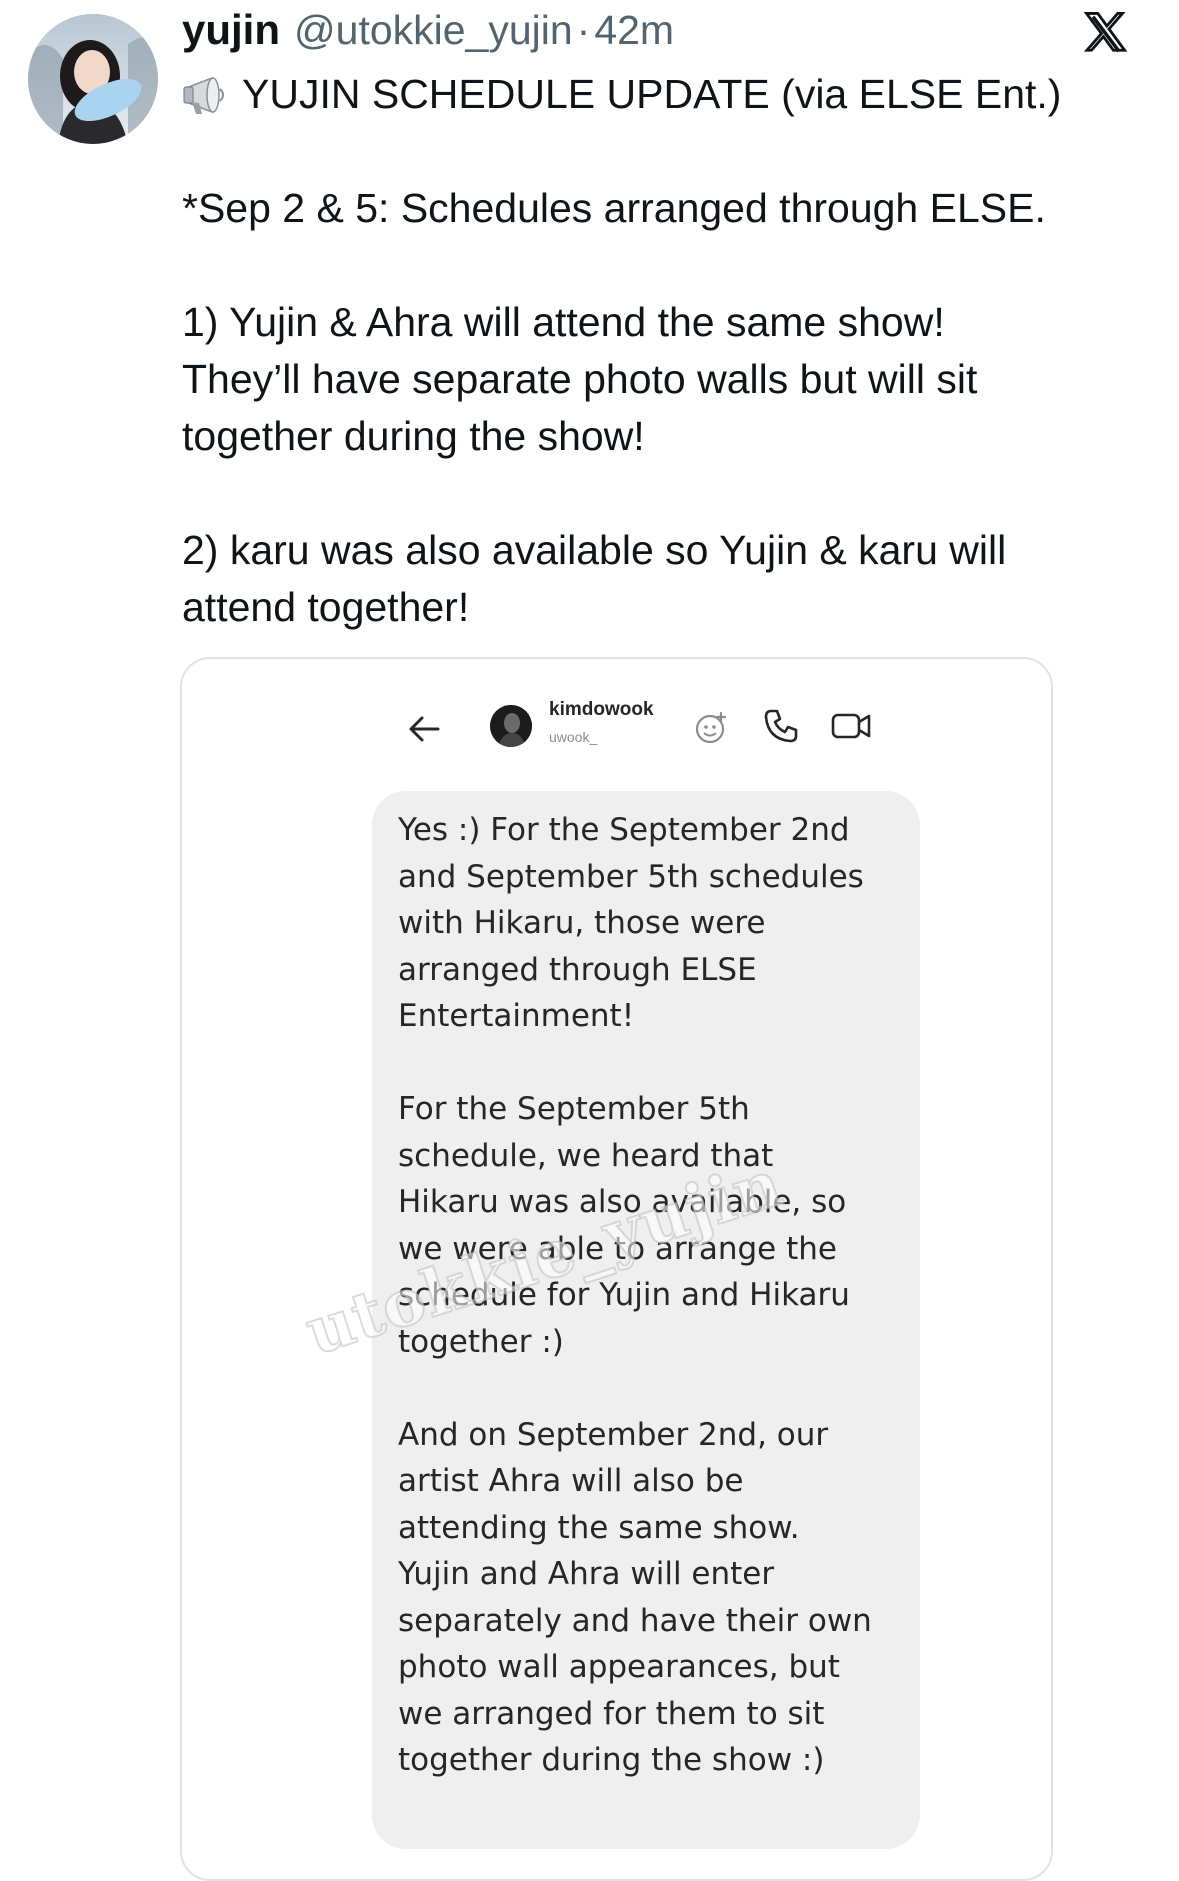  Describe the element at coordinates (1106, 34) in the screenshot. I see `x-logo-icon` at that location.